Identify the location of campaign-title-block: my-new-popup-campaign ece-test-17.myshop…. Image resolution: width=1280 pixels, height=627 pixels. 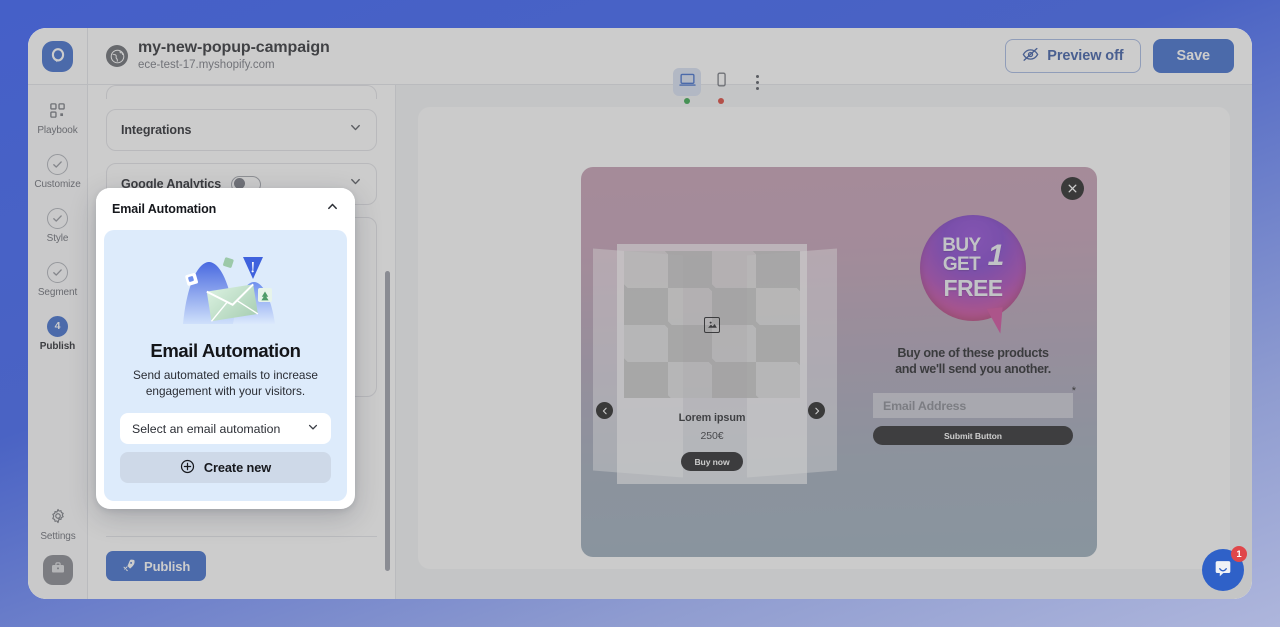
(209, 56).